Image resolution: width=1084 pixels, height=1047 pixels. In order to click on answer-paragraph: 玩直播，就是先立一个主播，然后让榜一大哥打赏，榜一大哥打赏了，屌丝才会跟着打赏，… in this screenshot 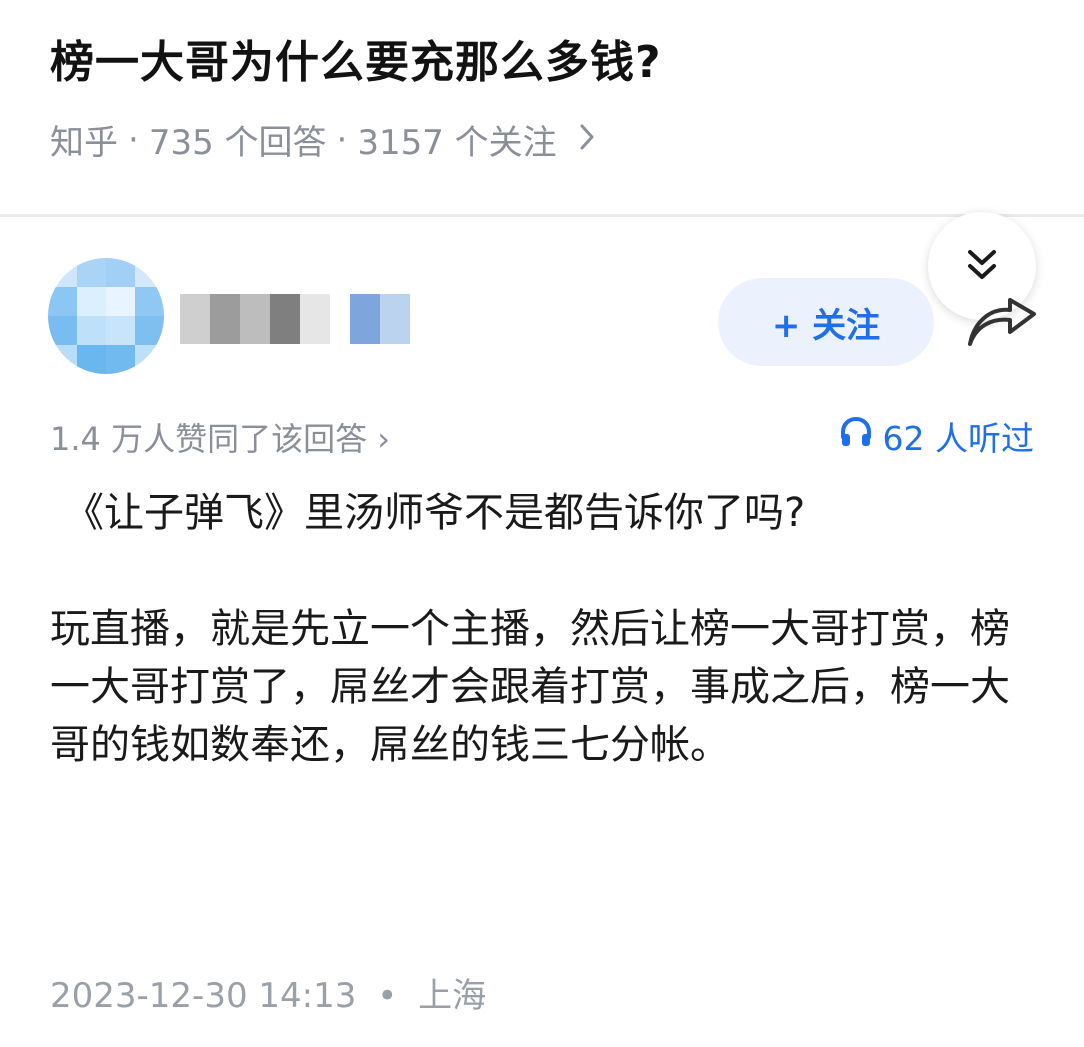, I will do `click(530, 687)`.